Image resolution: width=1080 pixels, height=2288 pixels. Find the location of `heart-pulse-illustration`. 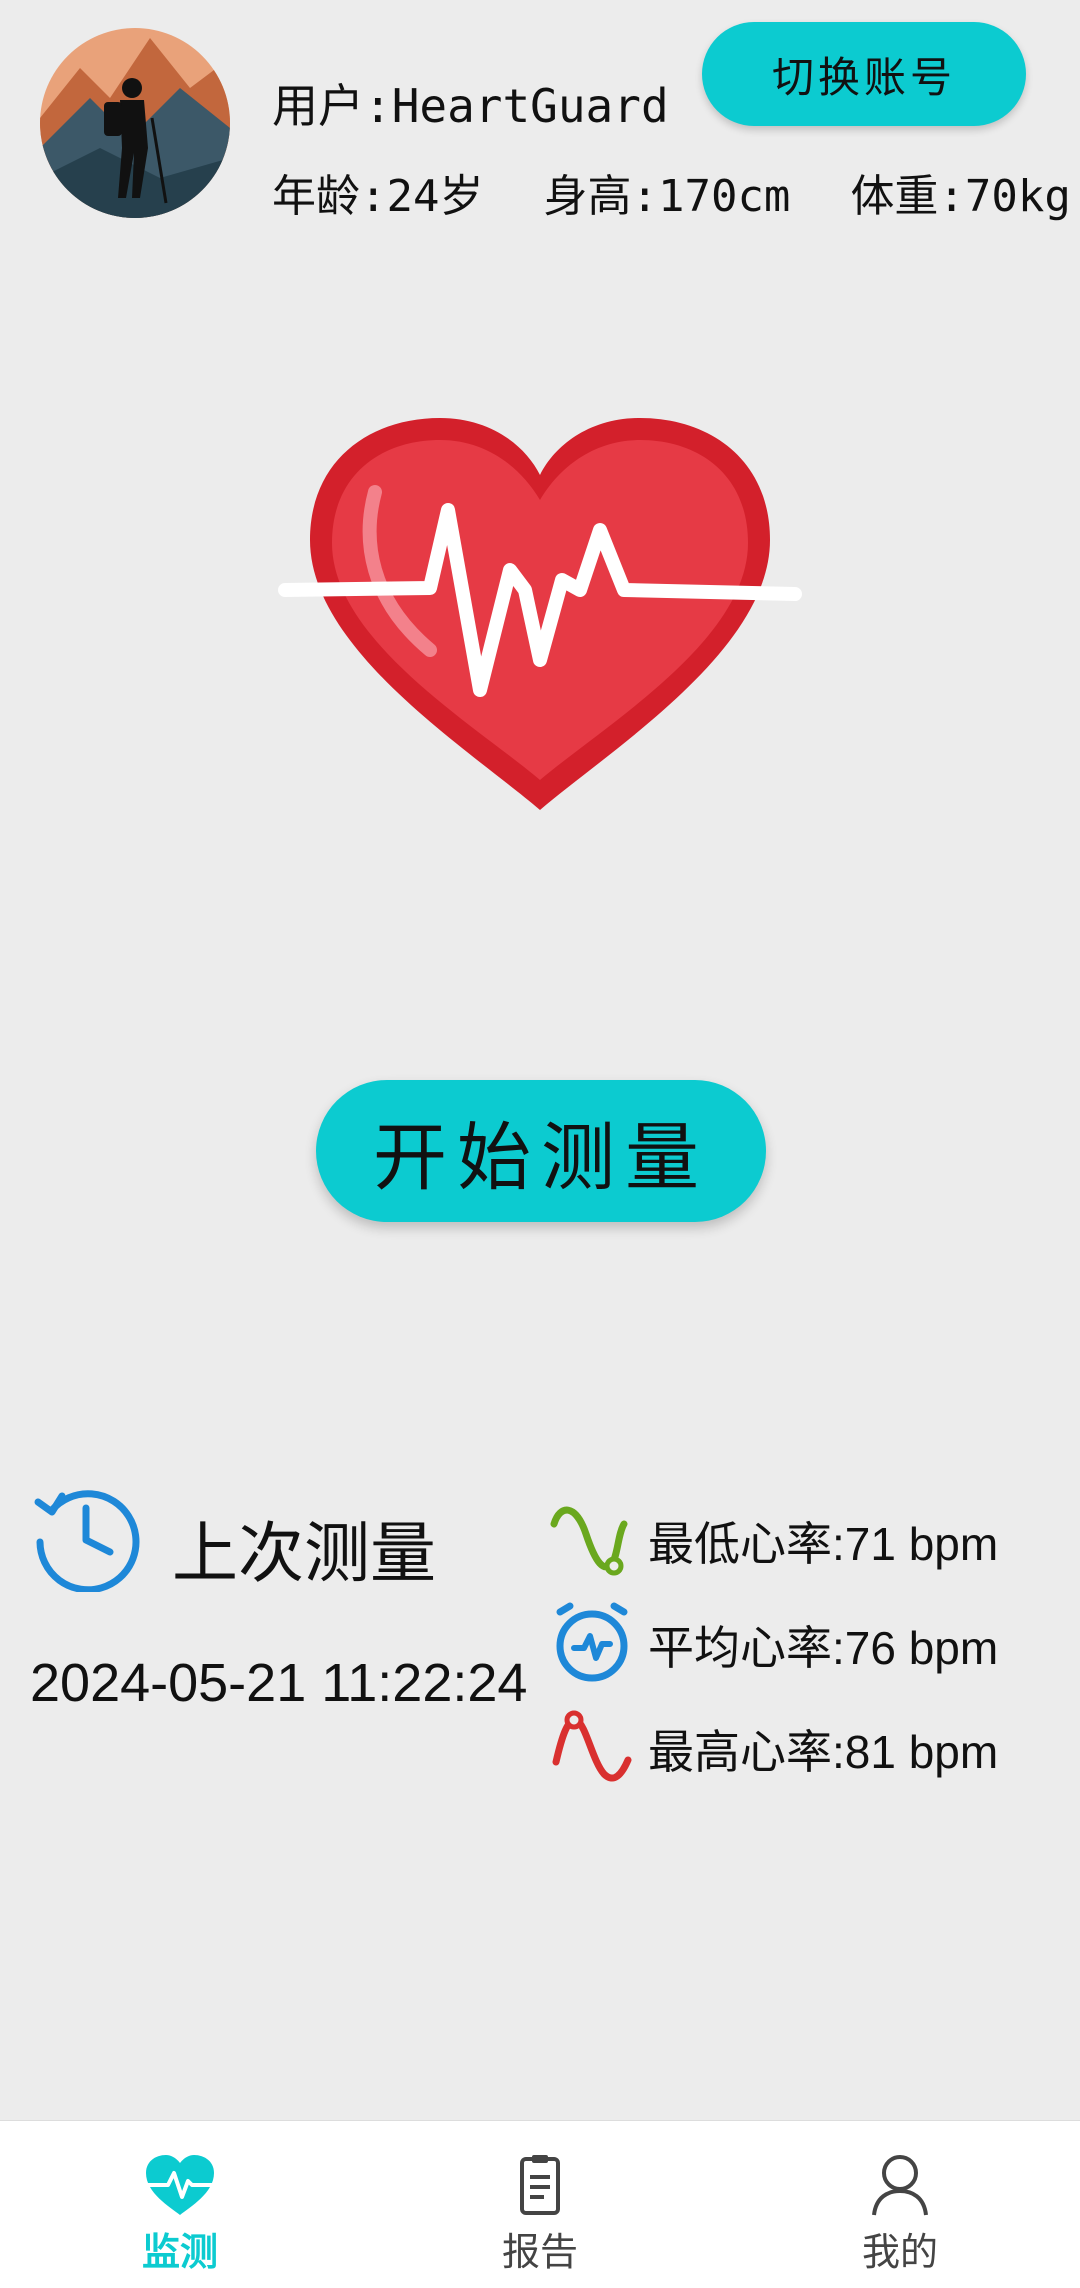

heart-pulse-illustration is located at coordinates (540, 614).